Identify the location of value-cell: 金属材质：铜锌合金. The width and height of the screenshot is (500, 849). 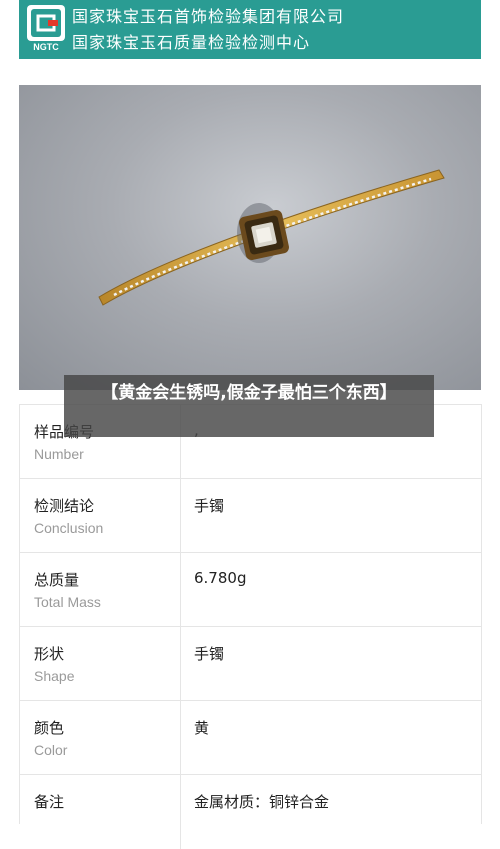
(262, 802).